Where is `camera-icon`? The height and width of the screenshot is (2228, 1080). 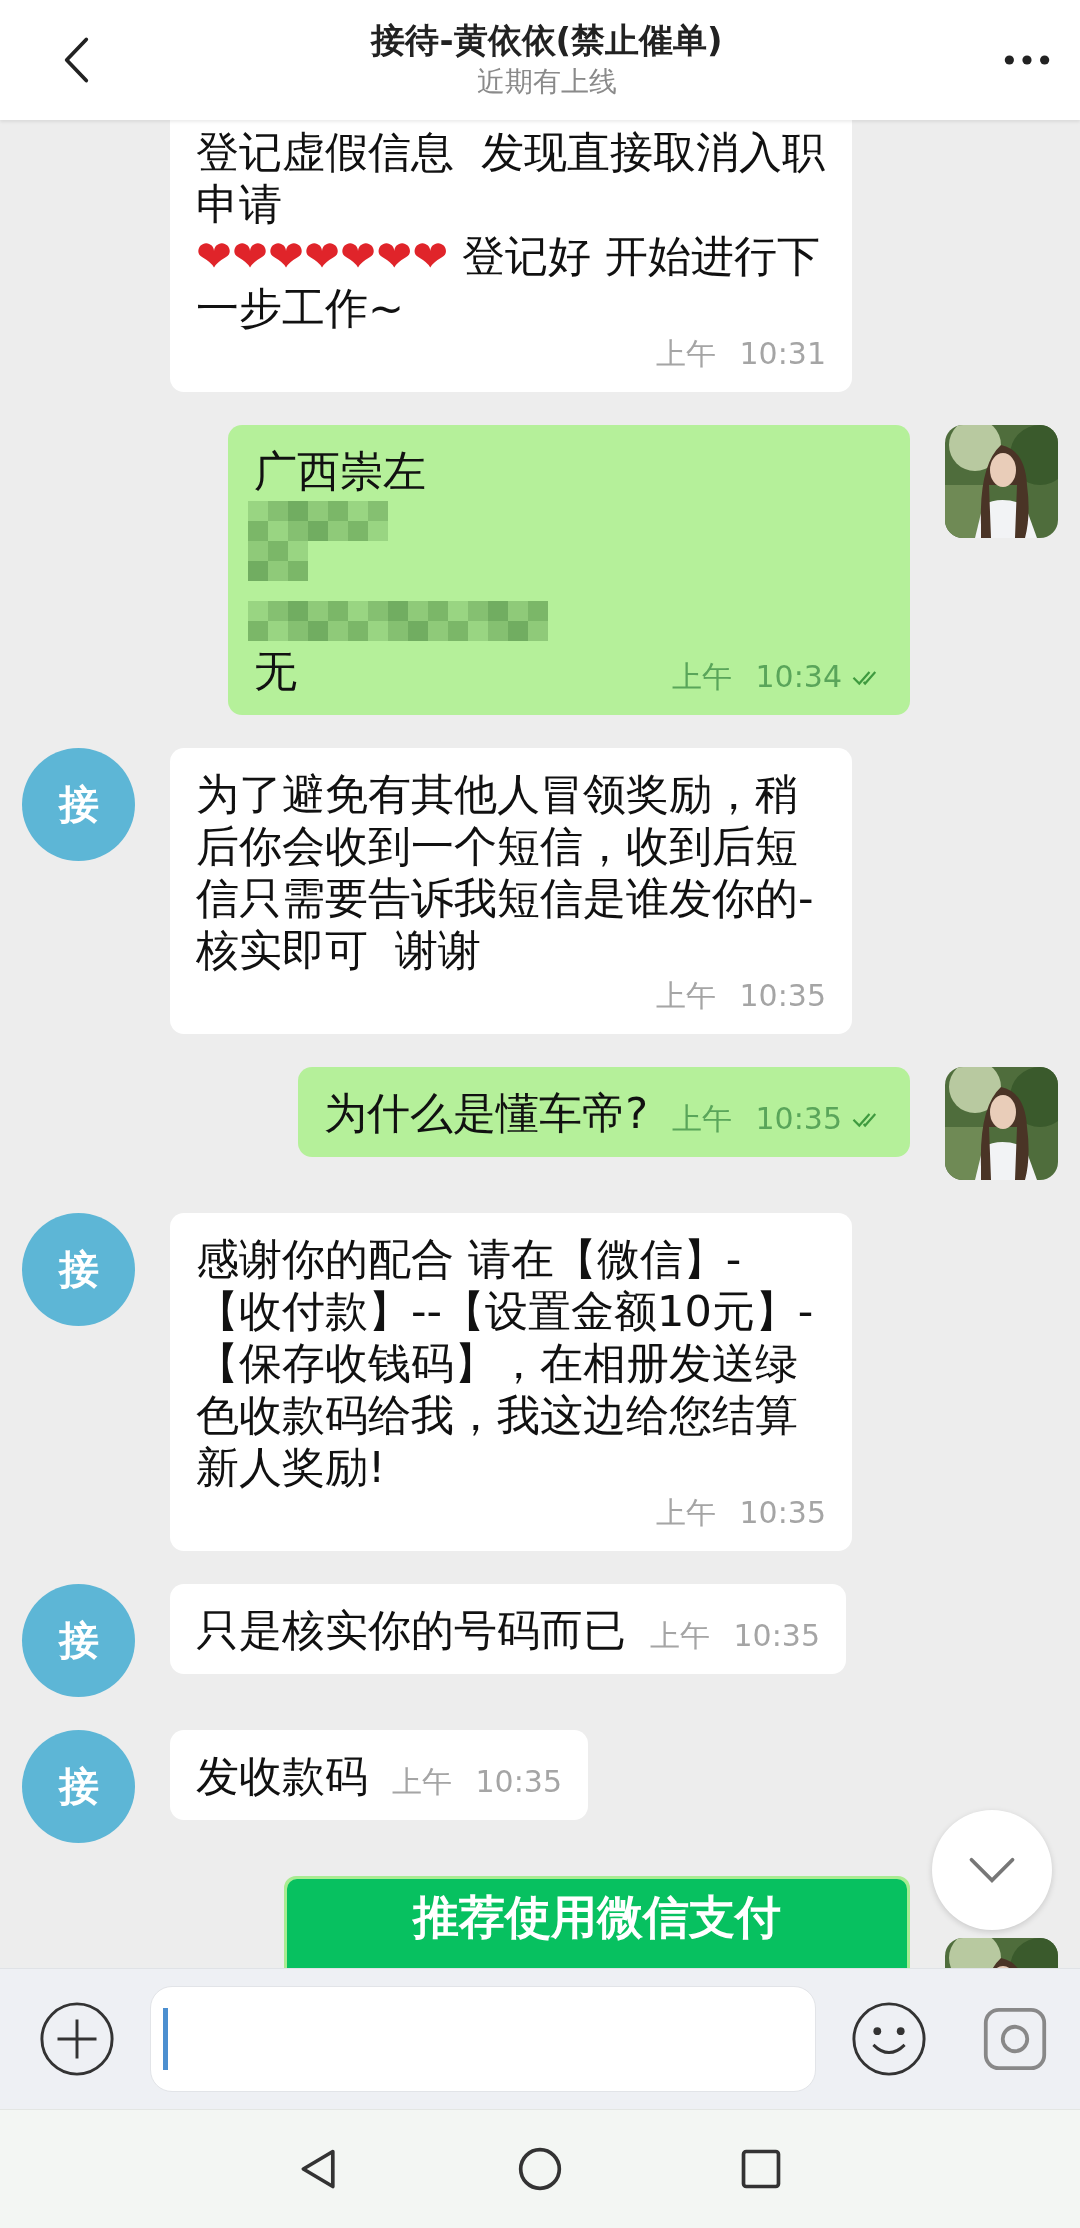
camera-icon is located at coordinates (1015, 2039).